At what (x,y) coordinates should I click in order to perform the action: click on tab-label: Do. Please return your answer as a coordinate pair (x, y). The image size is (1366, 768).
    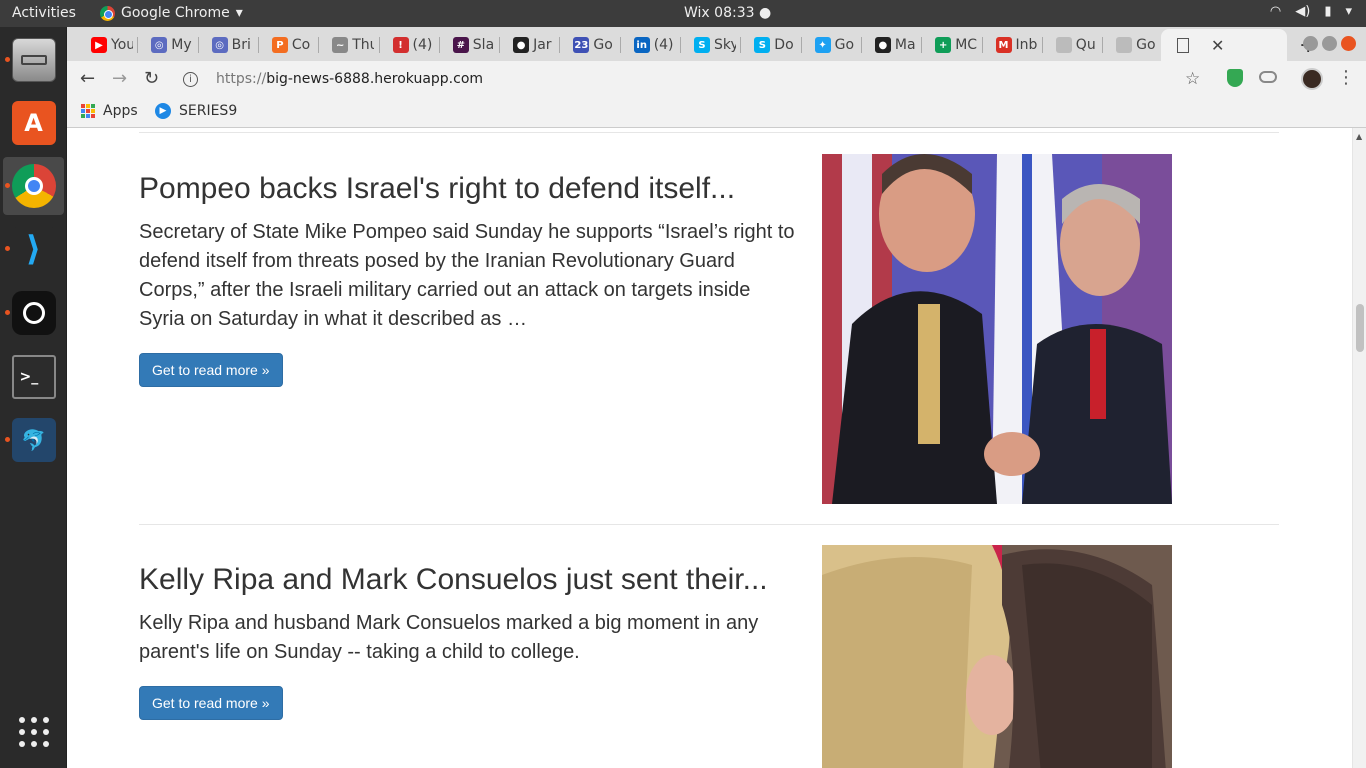
    Looking at the image, I should click on (784, 45).